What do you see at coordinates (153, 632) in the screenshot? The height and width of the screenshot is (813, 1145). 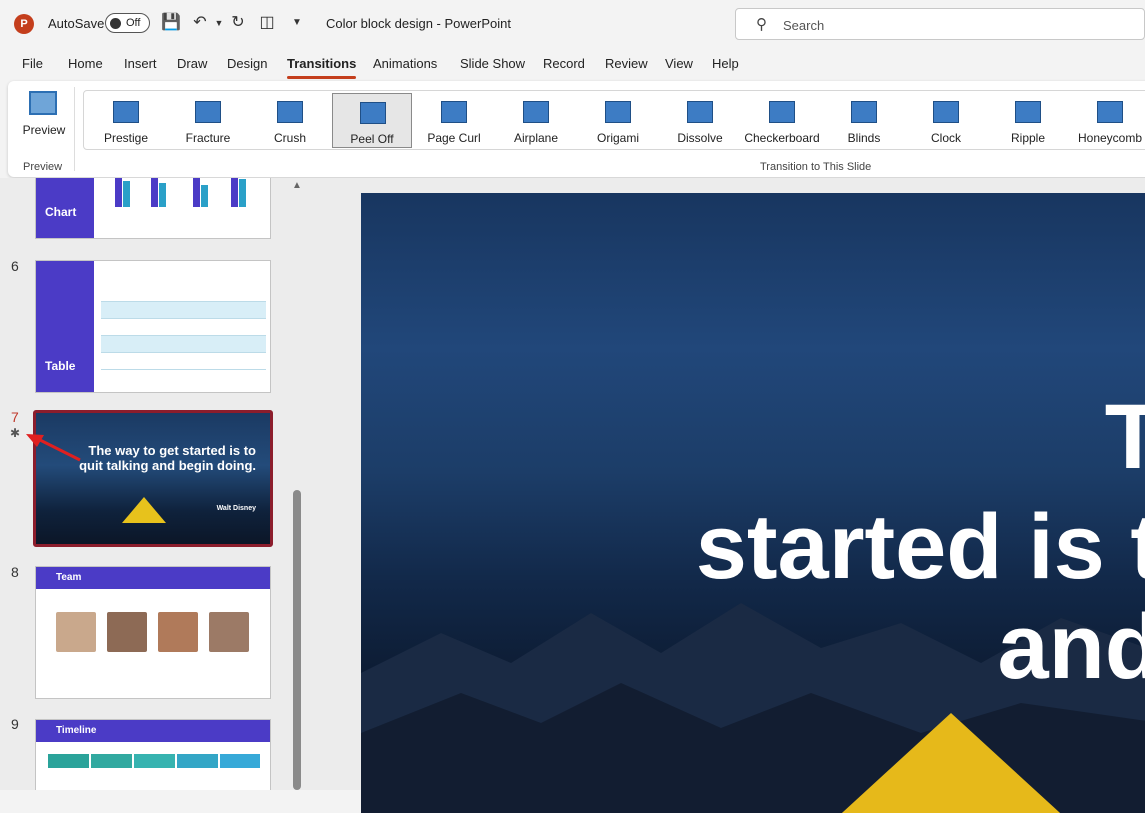 I see `slide-thumbnail-8: Team` at bounding box center [153, 632].